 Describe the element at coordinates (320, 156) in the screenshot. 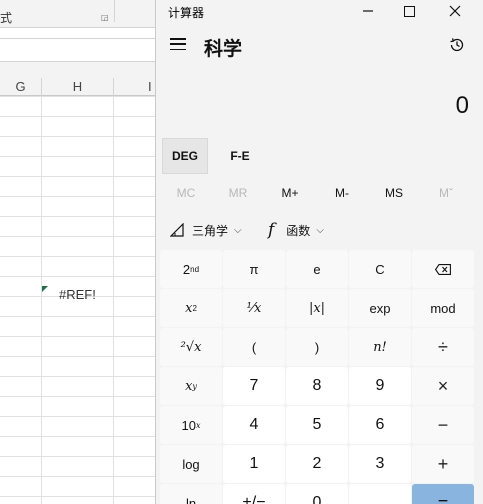

I see `angle-row: DEG F-E` at that location.